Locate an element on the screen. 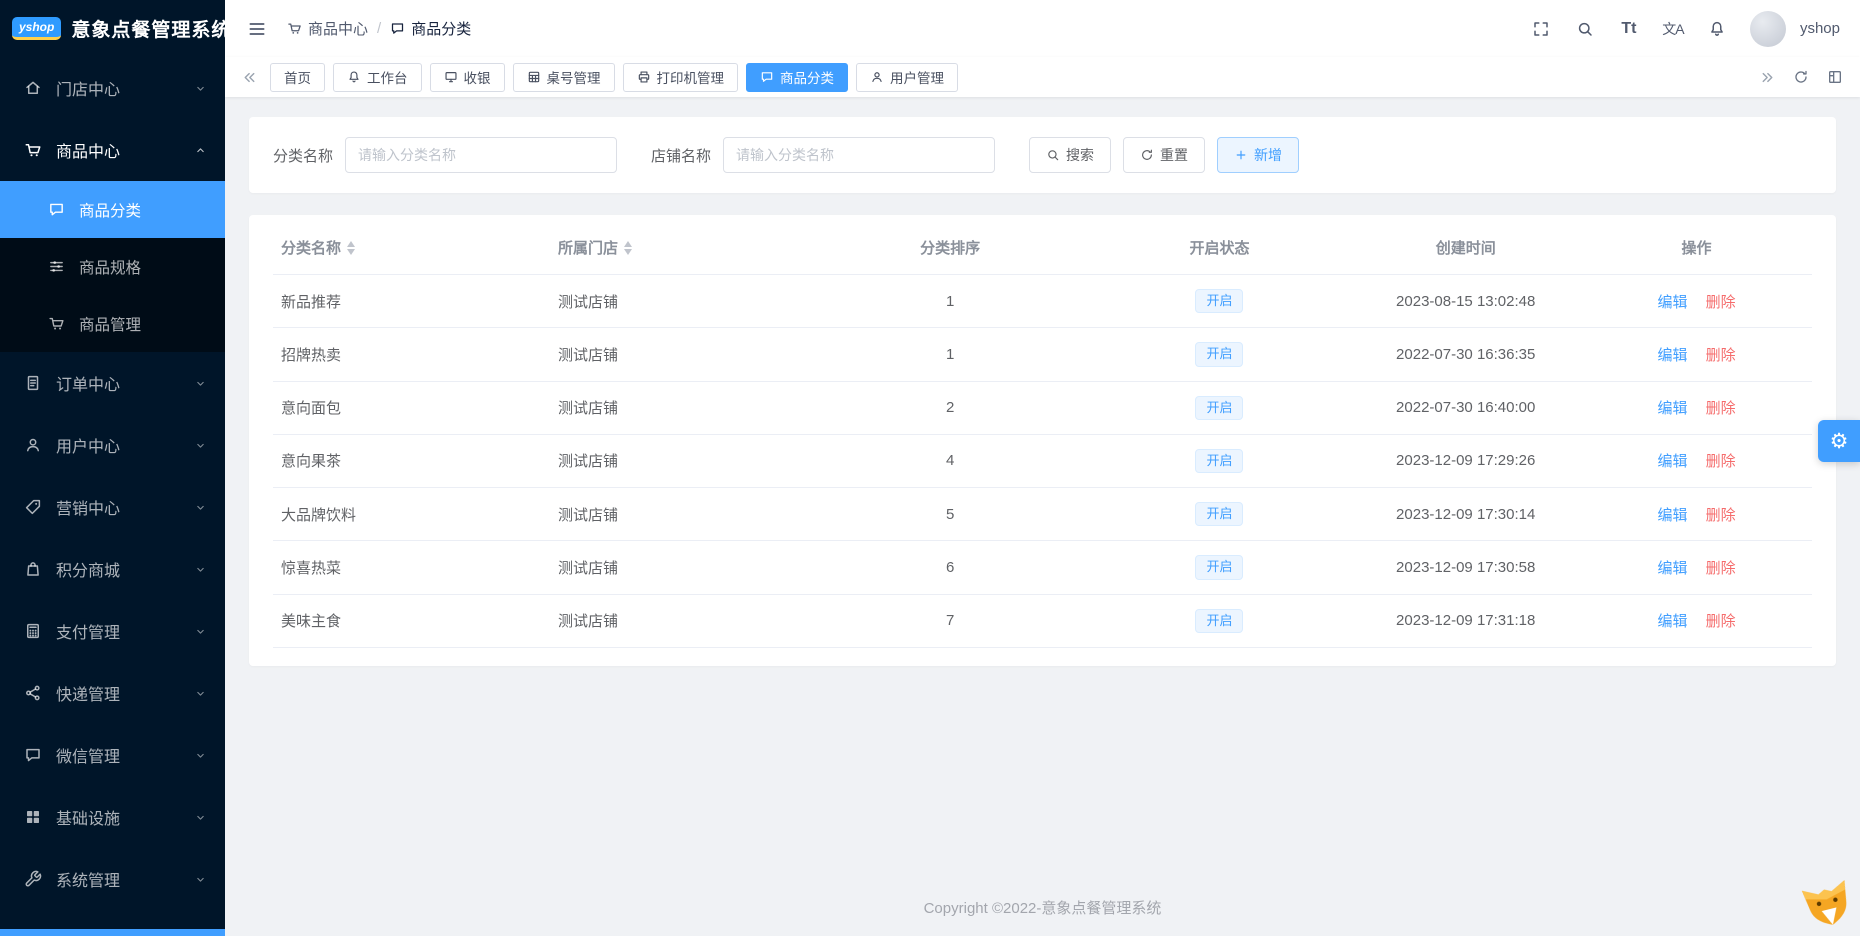  table-grid-icon is located at coordinates (534, 77).